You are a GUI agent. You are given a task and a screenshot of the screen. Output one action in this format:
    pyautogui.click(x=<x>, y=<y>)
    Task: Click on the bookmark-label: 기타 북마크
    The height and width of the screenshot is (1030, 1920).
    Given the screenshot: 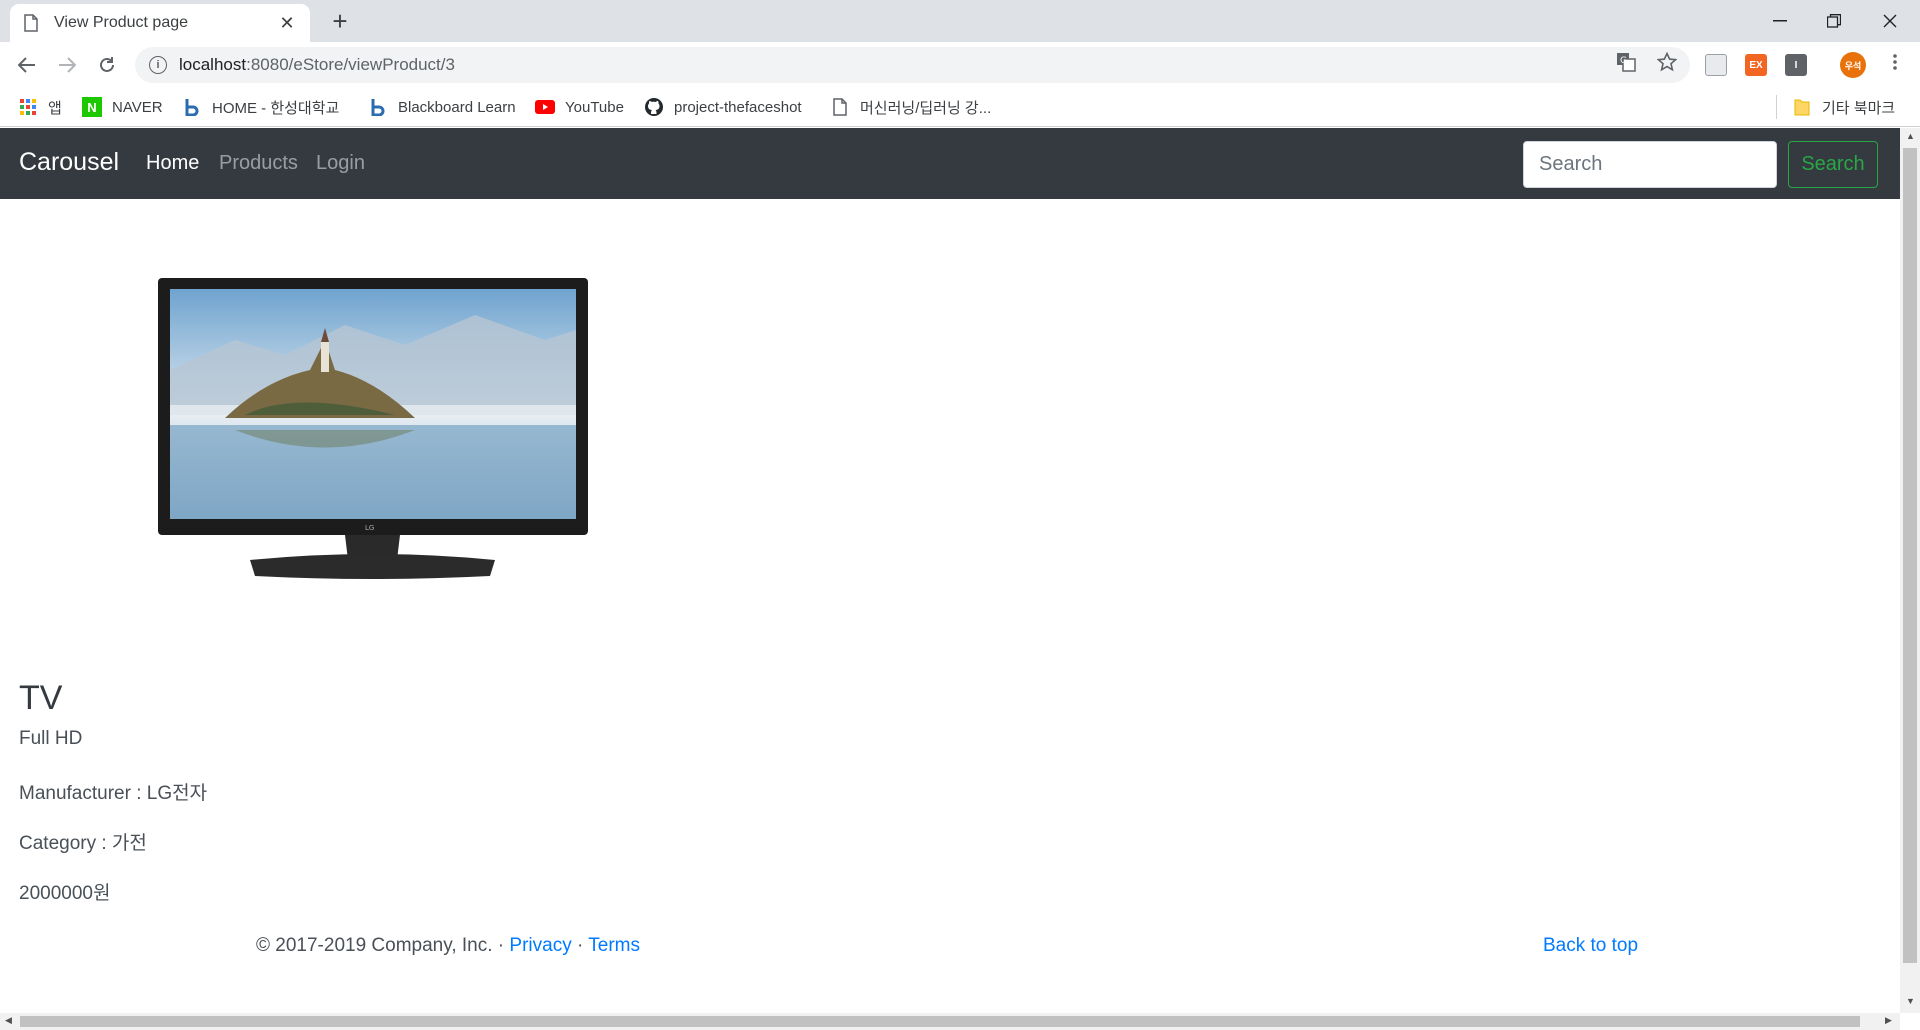 What is the action you would take?
    pyautogui.click(x=1859, y=108)
    